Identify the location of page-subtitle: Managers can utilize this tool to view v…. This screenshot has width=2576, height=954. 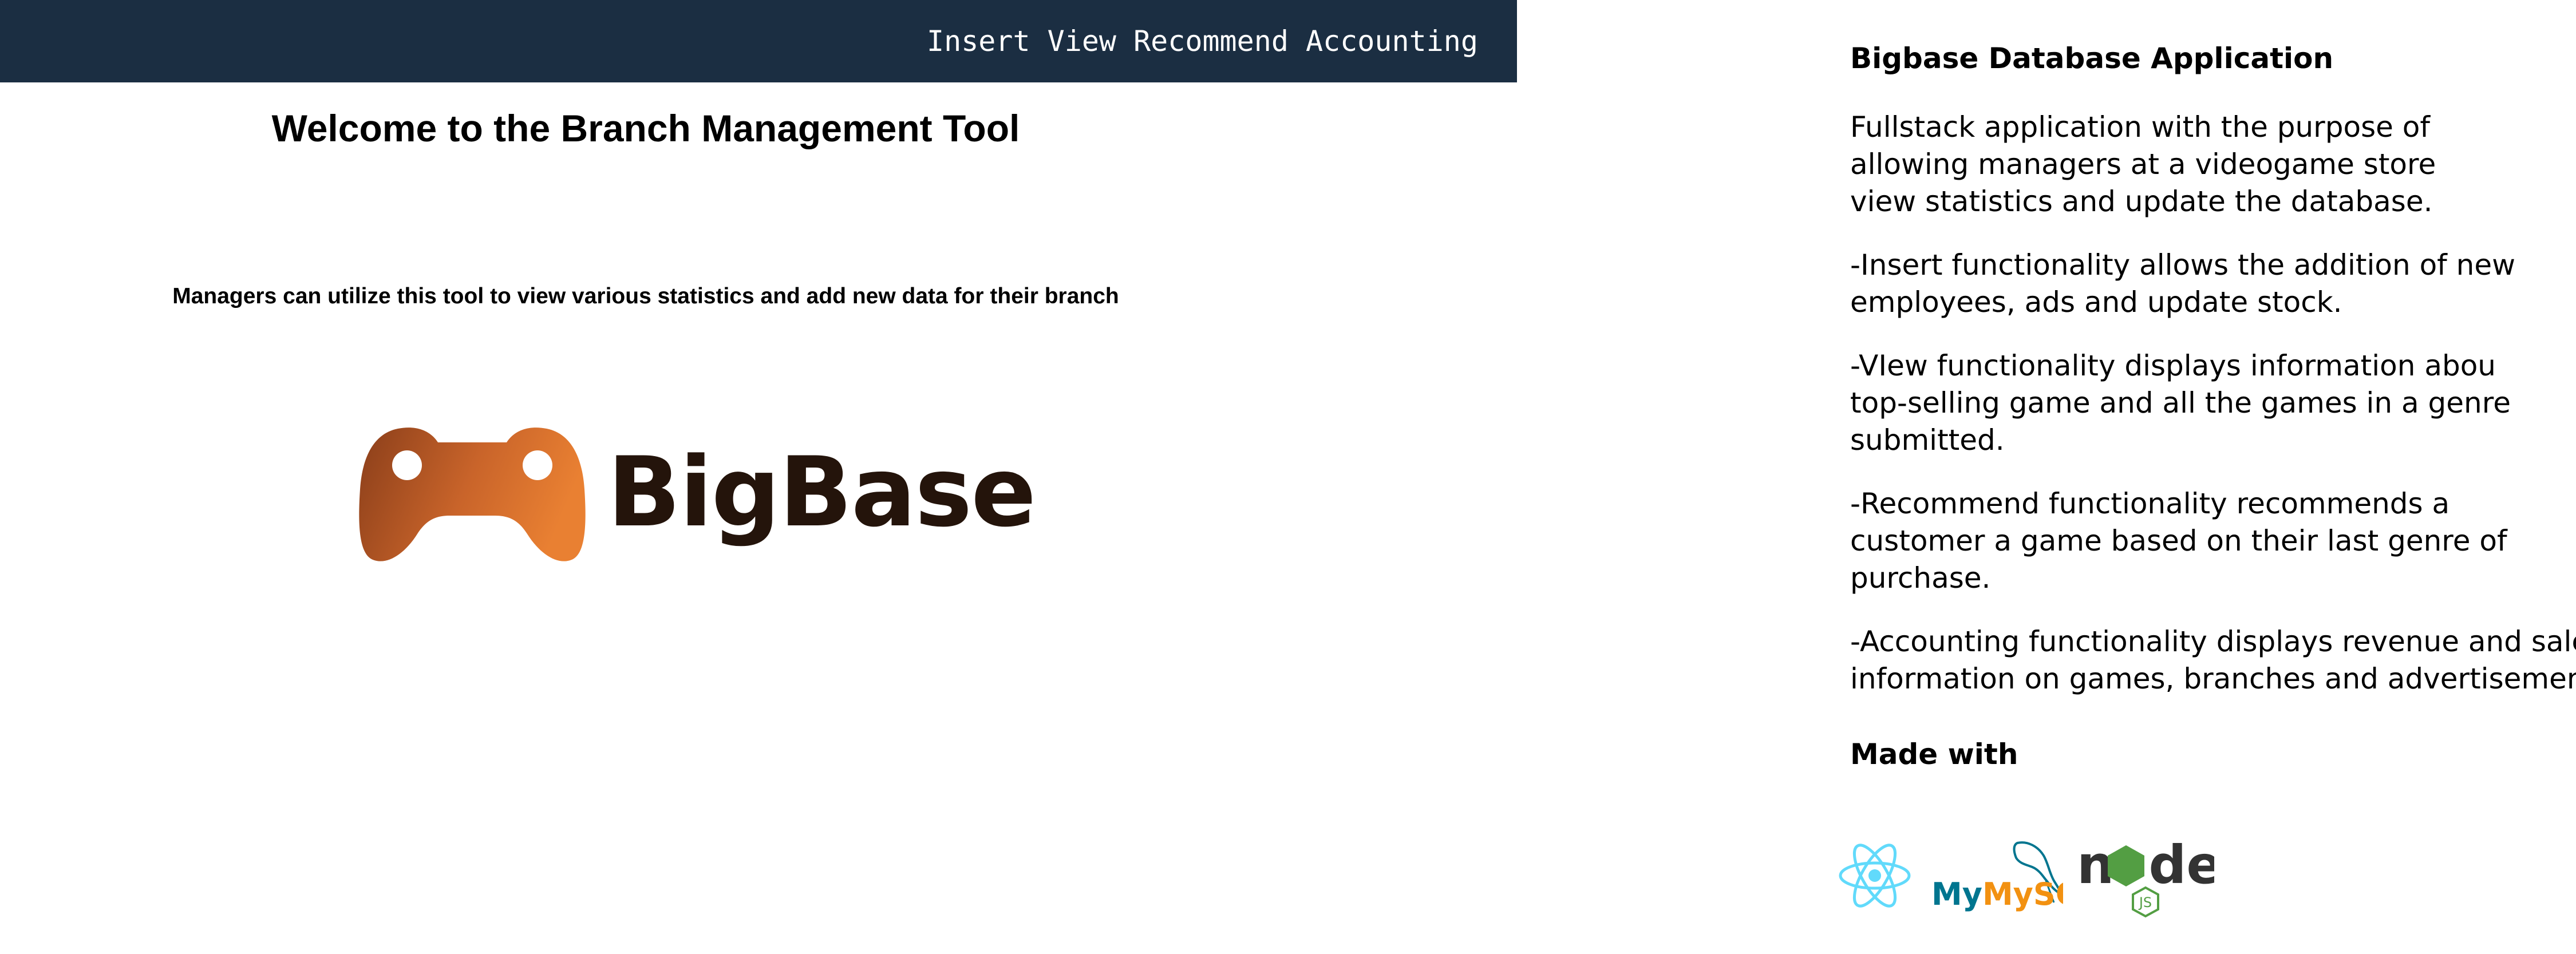
(645, 296).